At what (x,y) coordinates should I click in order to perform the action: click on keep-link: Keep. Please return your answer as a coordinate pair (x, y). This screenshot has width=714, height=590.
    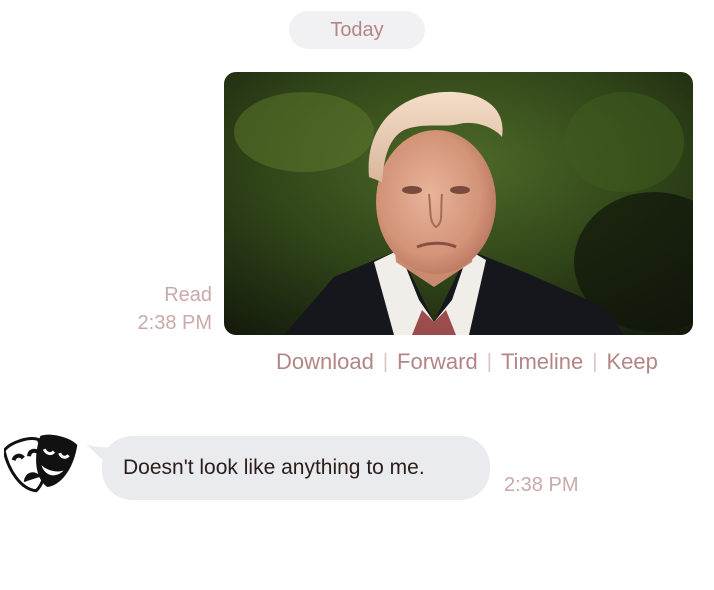
    Looking at the image, I should click on (631, 362).